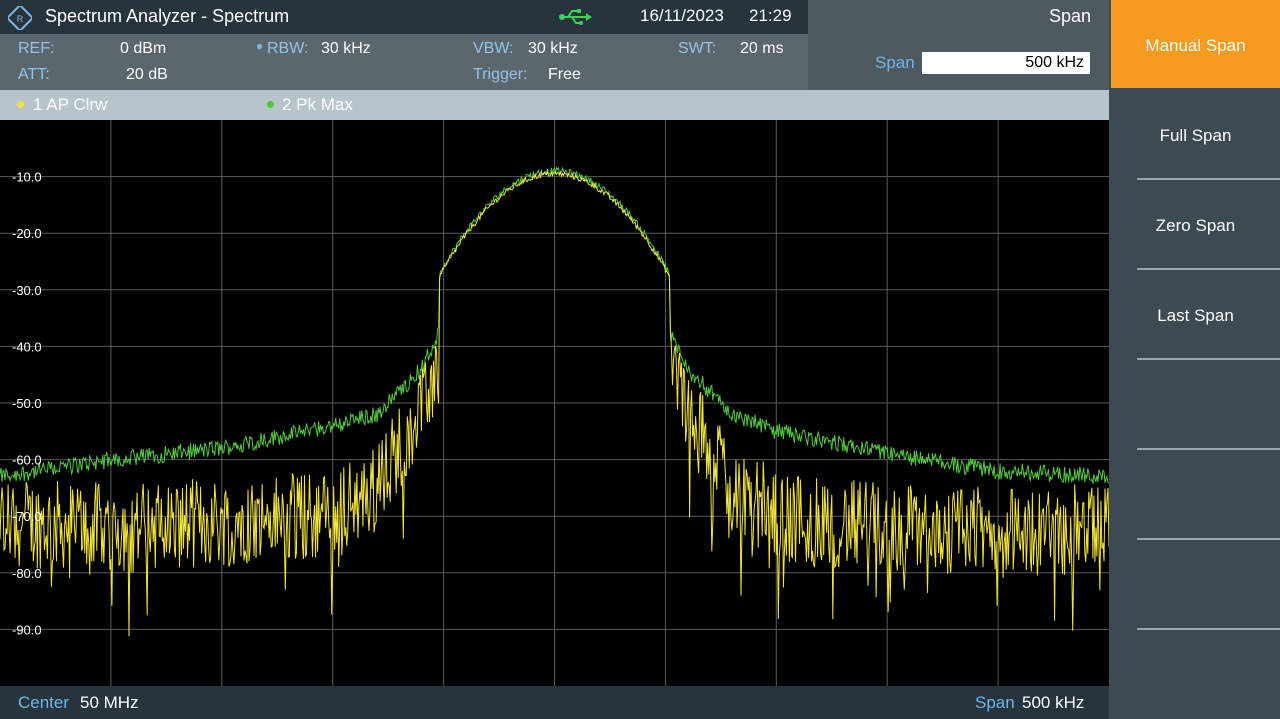 The width and height of the screenshot is (1280, 719). Describe the element at coordinates (70, 105) in the screenshot. I see `trace-1-label: 1 AP Clrw` at that location.